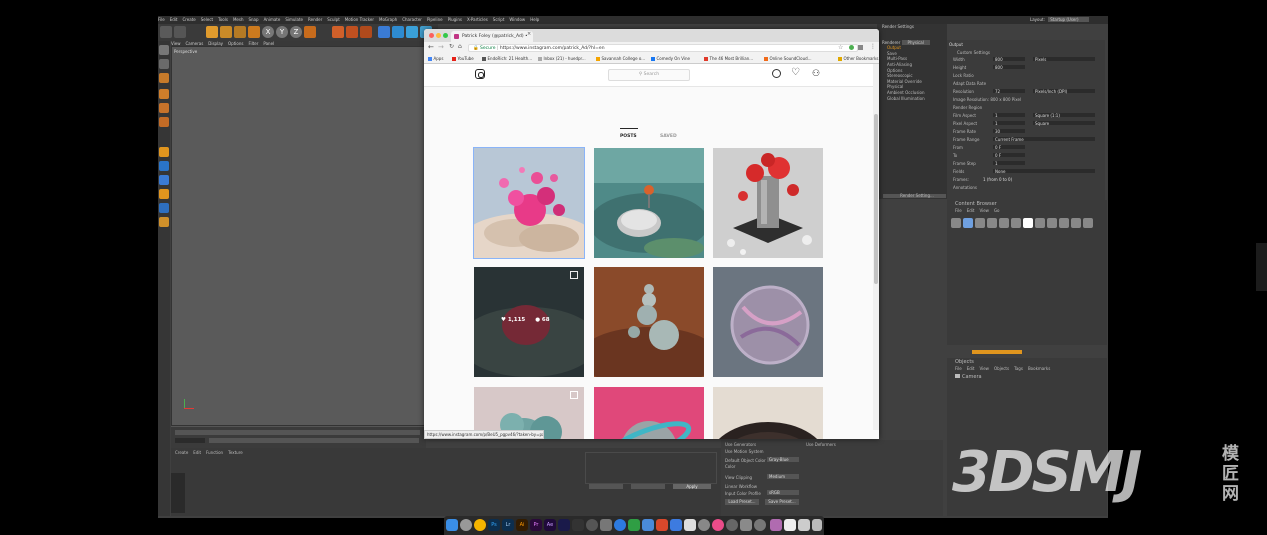 This screenshot has height=535, width=1267. I want to click on live-icon, so click(578, 525).